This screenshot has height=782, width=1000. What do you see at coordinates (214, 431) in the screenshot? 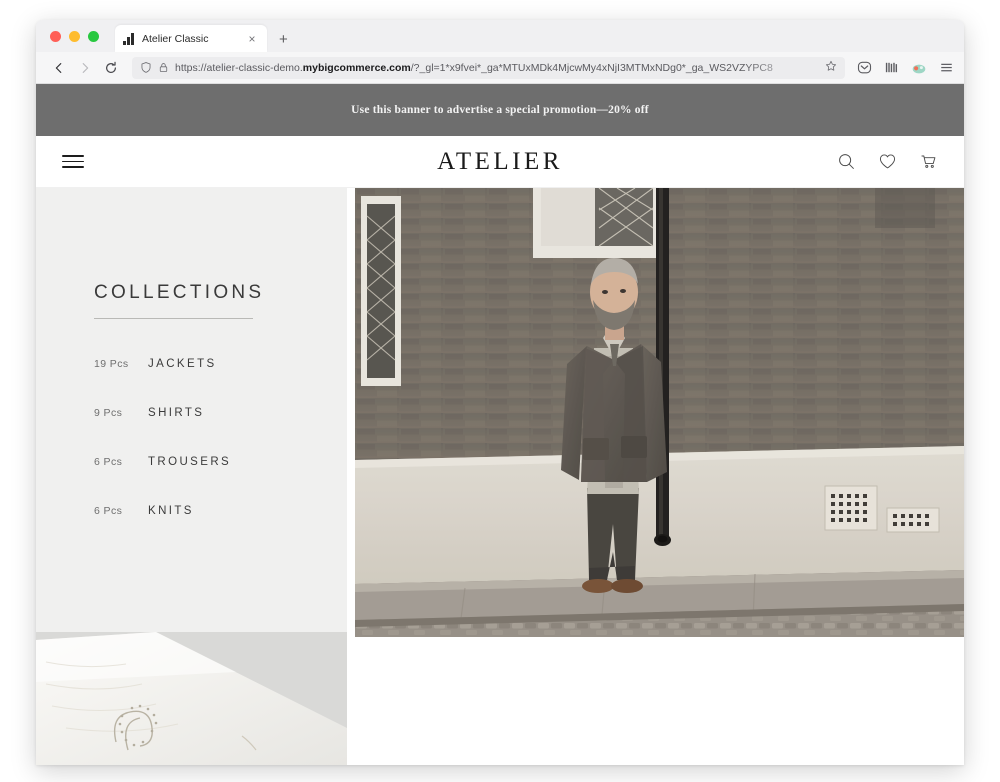
I see `list-item: 9 Pcs SHIRTS` at bounding box center [214, 431].